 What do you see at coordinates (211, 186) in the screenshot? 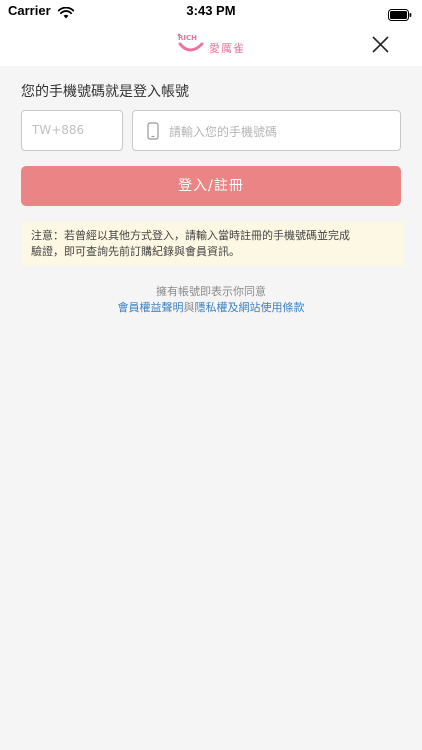
I see `login-register-button: 登入/註冊` at bounding box center [211, 186].